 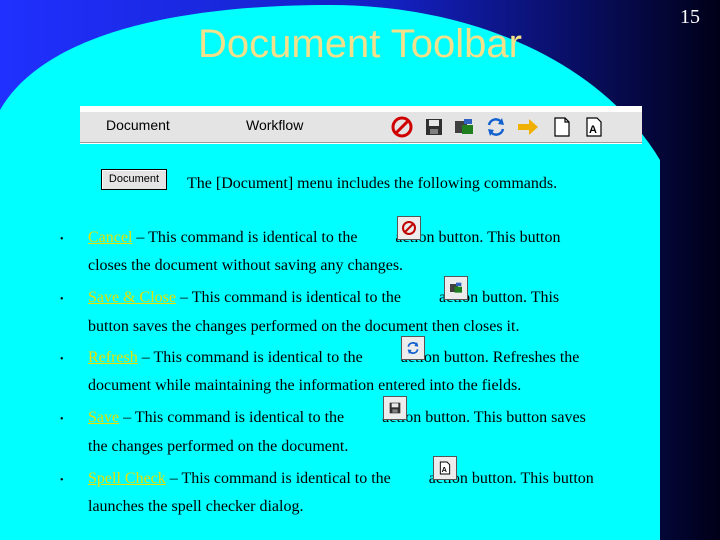 I want to click on save-and-close-icon, so click(x=464, y=127).